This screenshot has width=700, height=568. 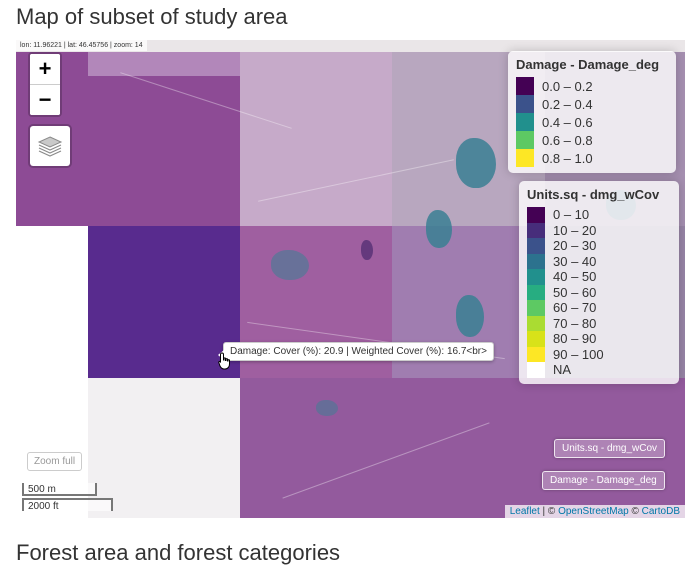 What do you see at coordinates (567, 122) in the screenshot?
I see `legend-label: 0.4 – 0.6` at bounding box center [567, 122].